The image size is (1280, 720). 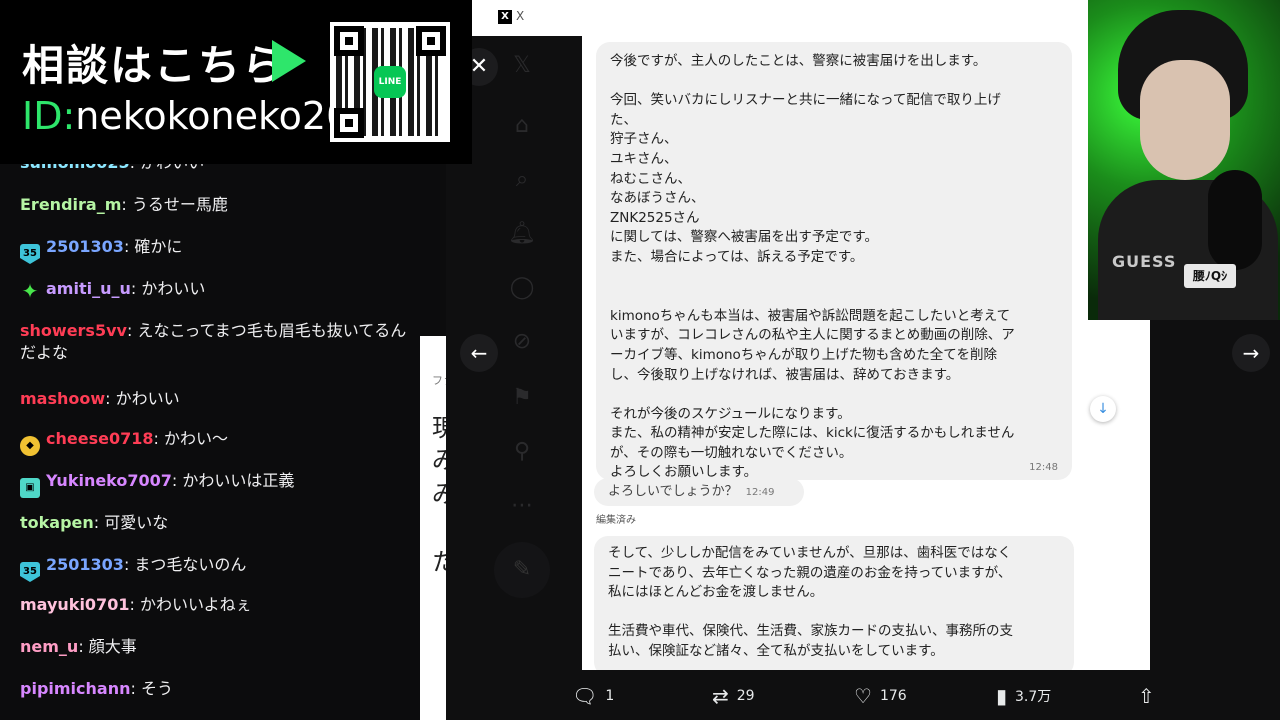 I want to click on banner-title: 相談はこちら, so click(x=154, y=65).